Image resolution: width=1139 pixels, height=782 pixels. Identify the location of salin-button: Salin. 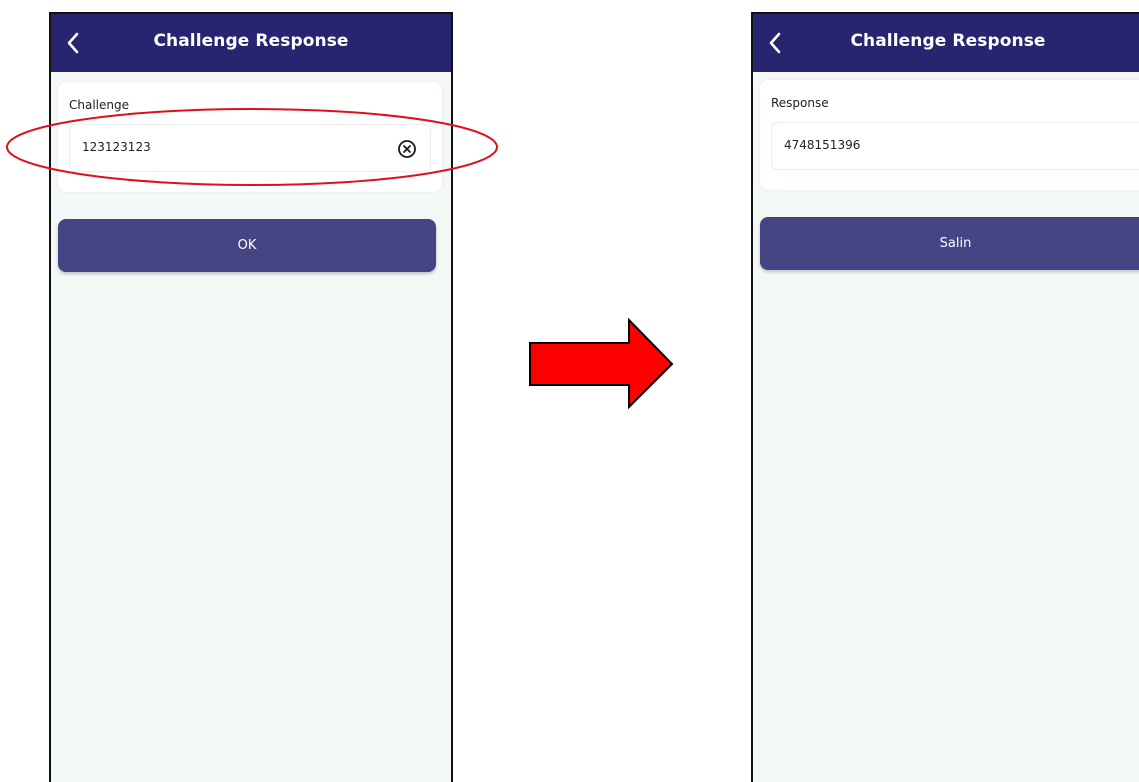
(949, 243).